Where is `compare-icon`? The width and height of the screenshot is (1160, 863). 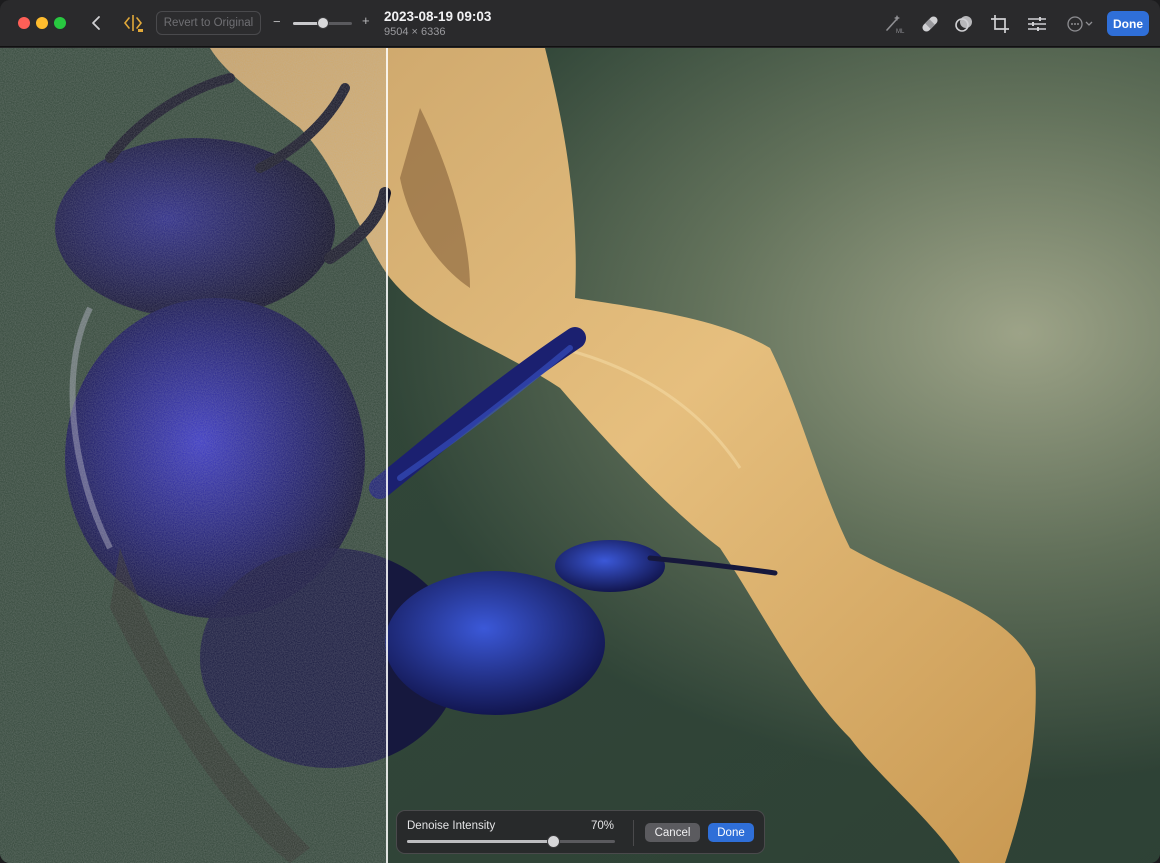
compare-icon is located at coordinates (133, 23).